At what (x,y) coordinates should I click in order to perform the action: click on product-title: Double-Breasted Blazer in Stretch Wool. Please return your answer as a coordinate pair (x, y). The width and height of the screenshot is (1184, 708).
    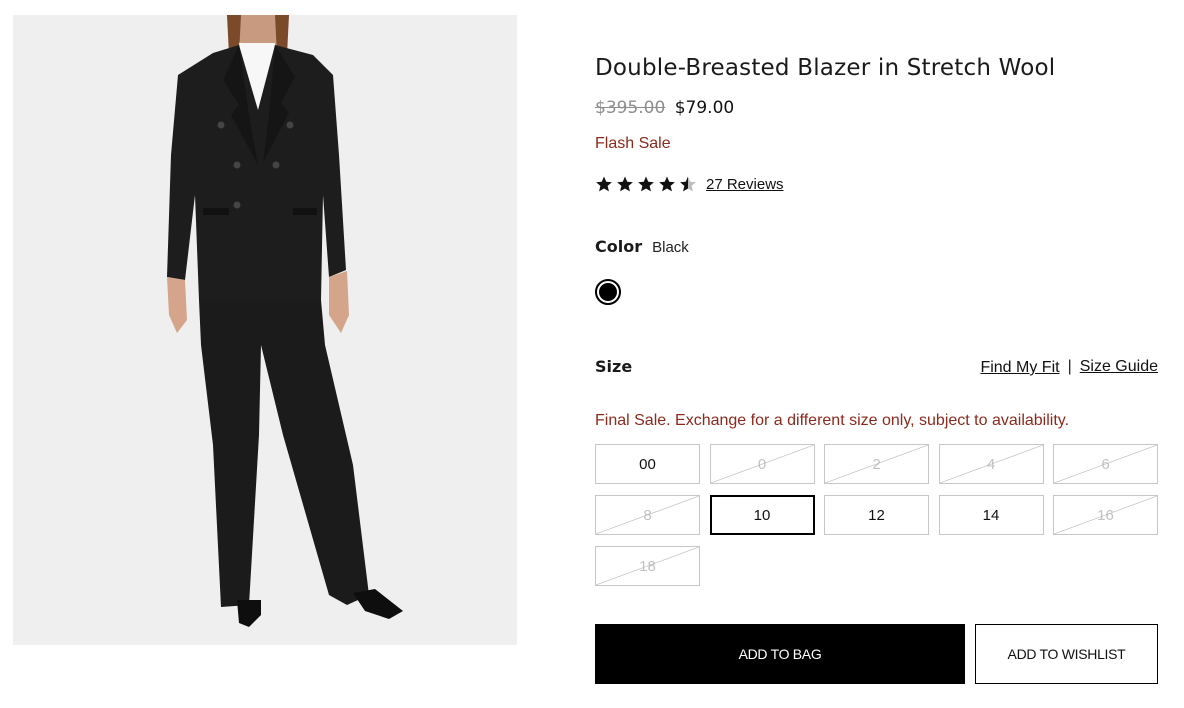
    Looking at the image, I should click on (825, 68).